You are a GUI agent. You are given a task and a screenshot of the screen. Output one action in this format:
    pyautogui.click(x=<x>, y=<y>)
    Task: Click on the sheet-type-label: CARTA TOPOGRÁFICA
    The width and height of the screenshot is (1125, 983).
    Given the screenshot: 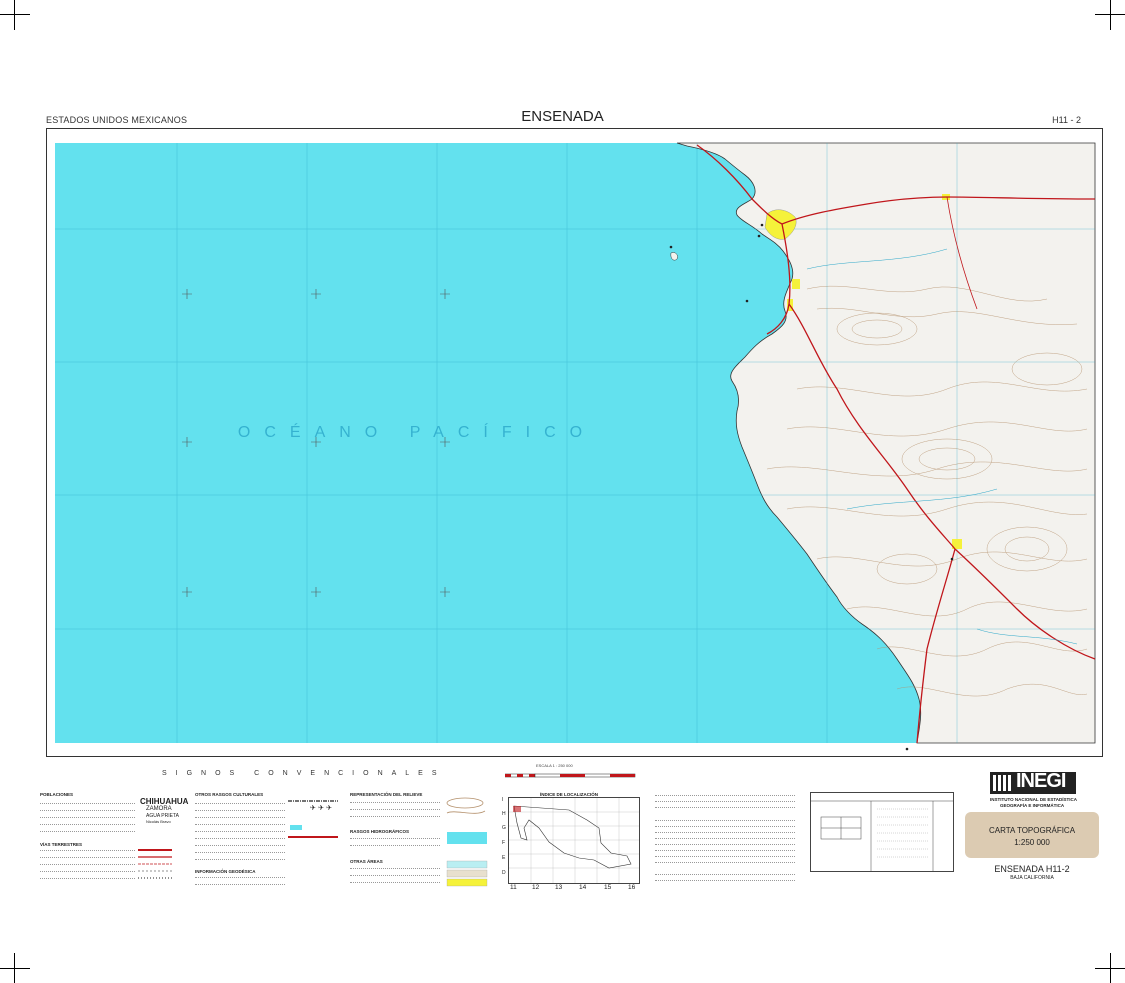 What is the action you would take?
    pyautogui.click(x=1032, y=830)
    